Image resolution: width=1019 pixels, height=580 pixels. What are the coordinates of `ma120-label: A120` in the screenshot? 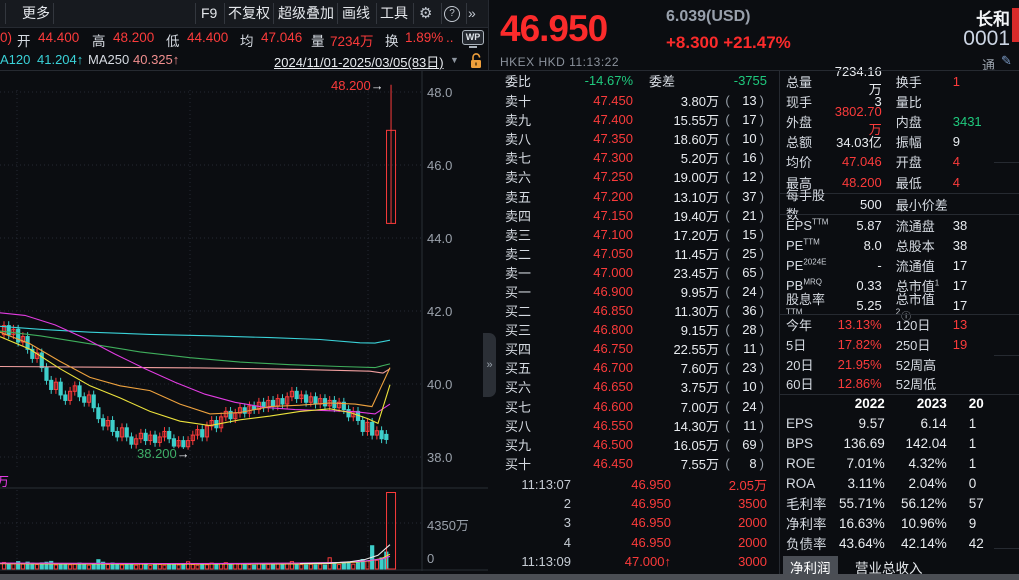 It's located at (15, 59).